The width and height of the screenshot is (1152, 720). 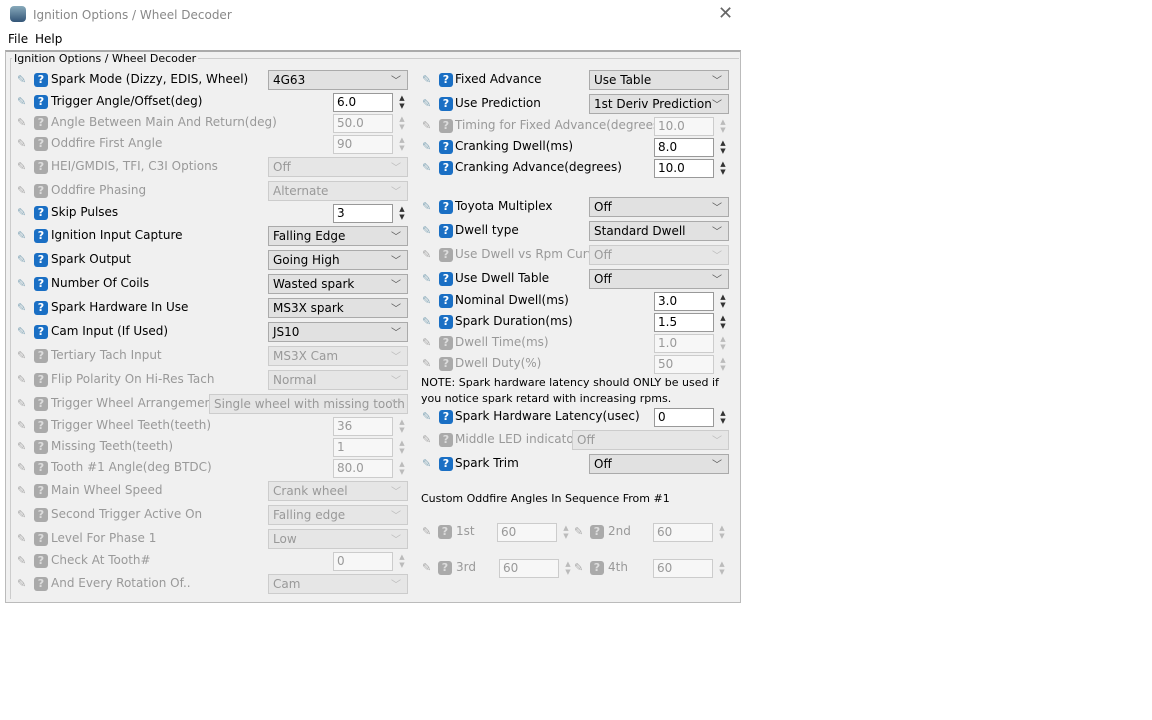 What do you see at coordinates (18, 39) in the screenshot?
I see `menu-file: File` at bounding box center [18, 39].